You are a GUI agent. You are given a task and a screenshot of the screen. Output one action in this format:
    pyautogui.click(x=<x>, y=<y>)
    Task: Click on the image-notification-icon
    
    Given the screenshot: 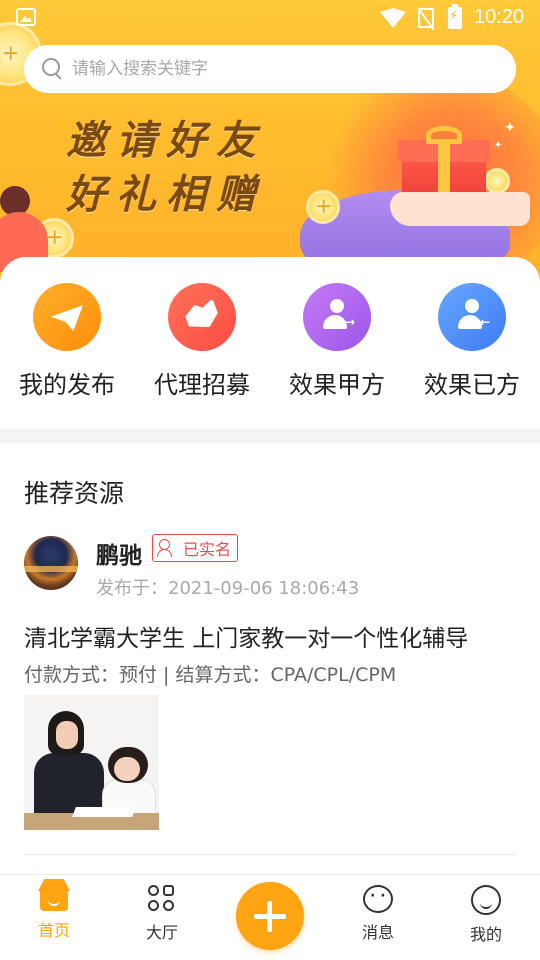 What is the action you would take?
    pyautogui.click(x=26, y=17)
    